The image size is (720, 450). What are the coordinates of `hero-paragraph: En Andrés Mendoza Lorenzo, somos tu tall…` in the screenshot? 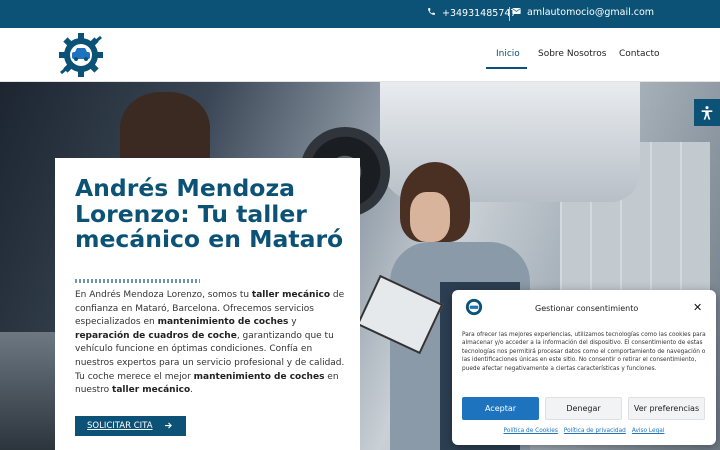 It's located at (212, 343).